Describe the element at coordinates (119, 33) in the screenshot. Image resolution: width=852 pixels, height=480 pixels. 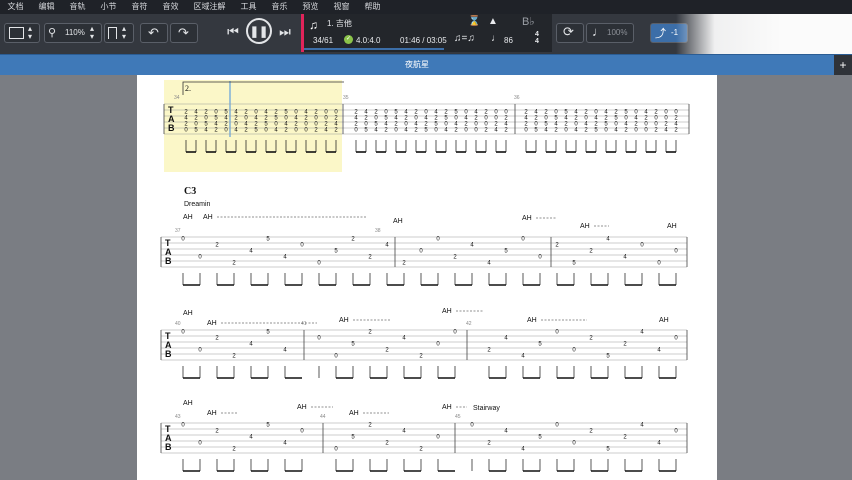
I see `layout-button: ▴ ▾` at that location.